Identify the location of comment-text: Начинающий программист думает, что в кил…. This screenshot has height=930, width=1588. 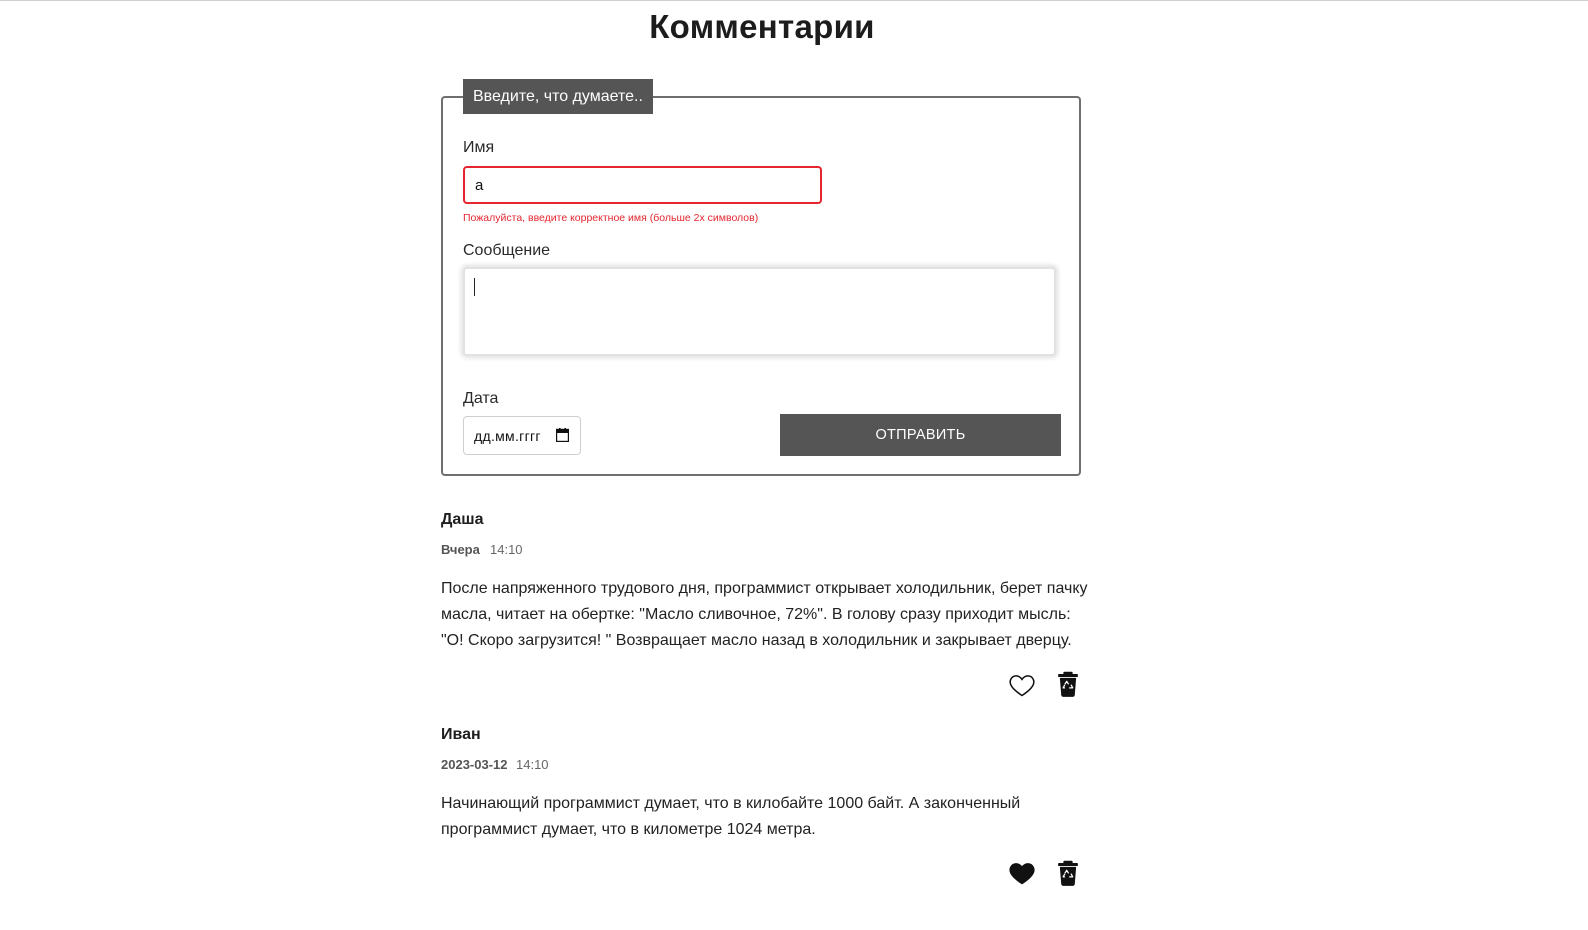
(731, 816).